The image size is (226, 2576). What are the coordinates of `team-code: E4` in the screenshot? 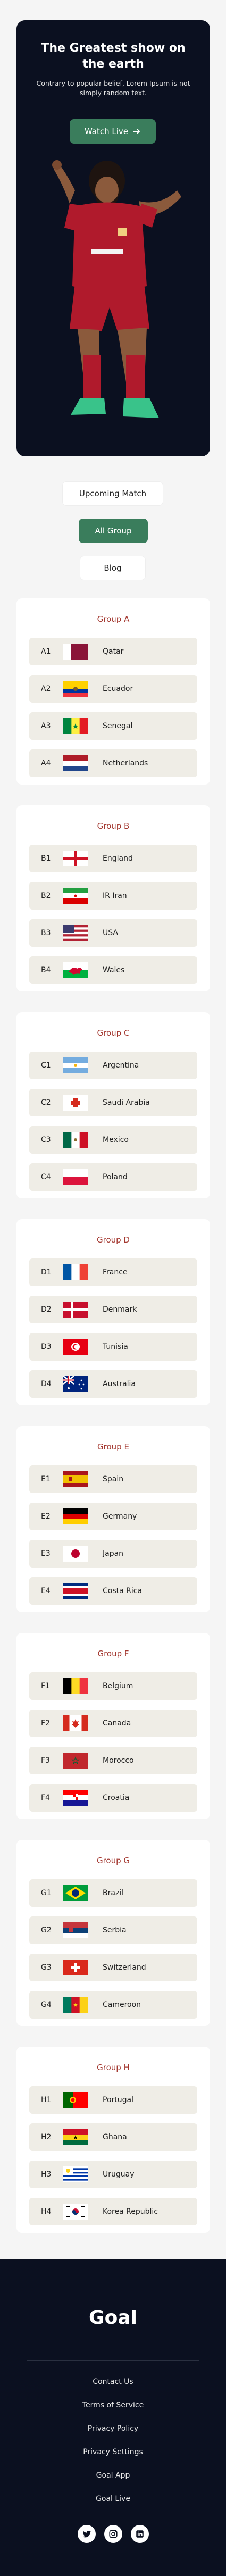 It's located at (46, 1591).